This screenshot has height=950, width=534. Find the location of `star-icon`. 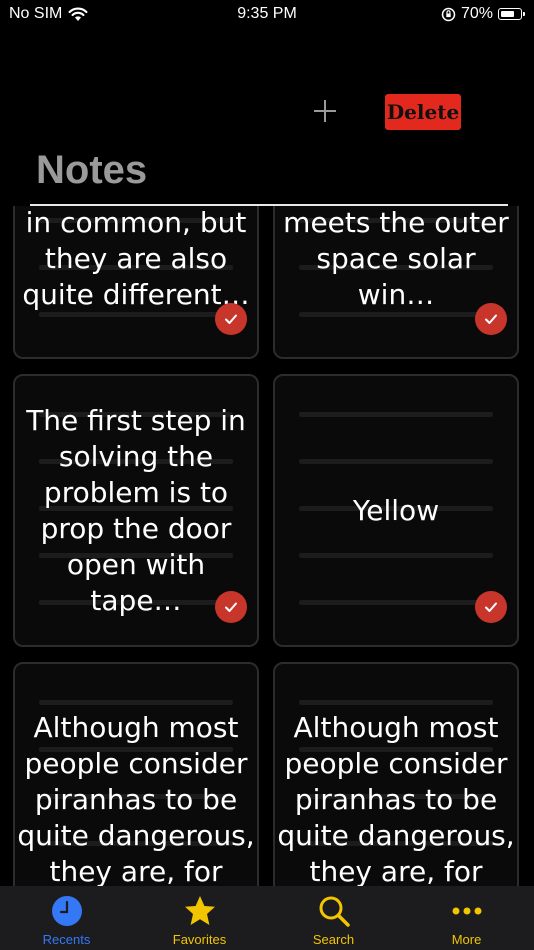

star-icon is located at coordinates (199, 910).